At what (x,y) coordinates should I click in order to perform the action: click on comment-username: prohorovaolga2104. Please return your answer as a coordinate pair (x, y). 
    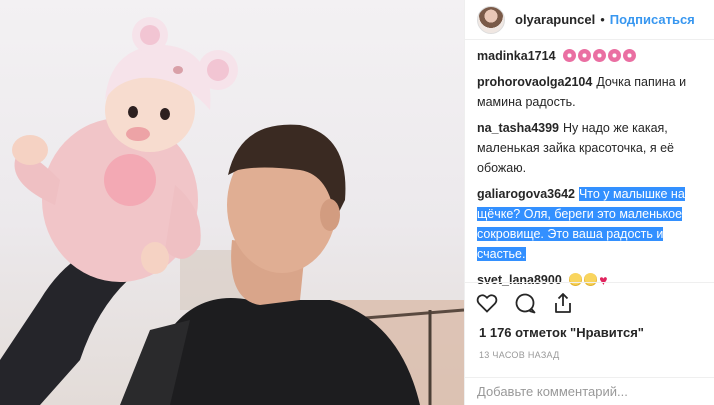
    Looking at the image, I should click on (534, 82).